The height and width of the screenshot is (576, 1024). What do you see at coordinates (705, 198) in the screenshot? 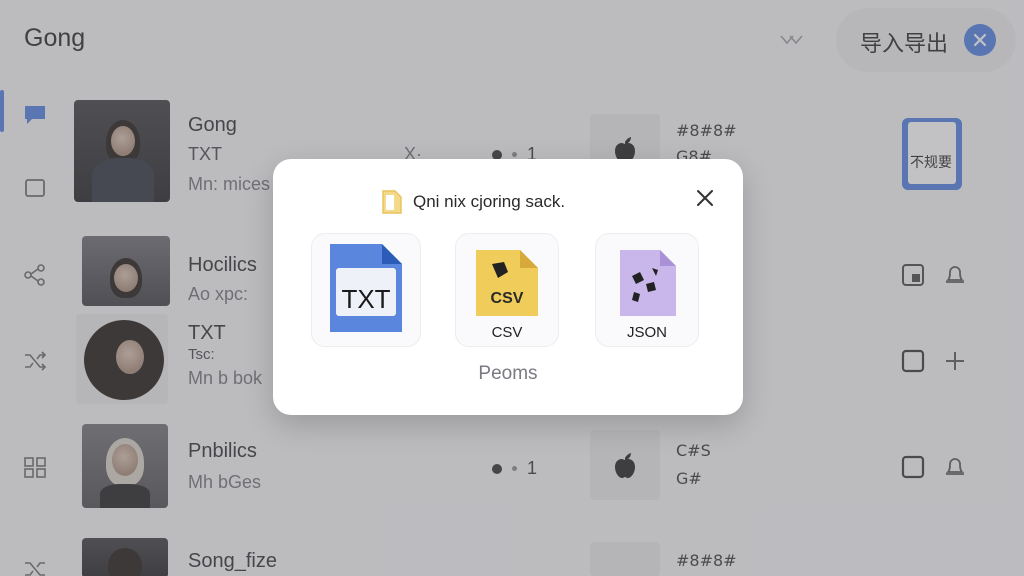
I see `close-icon` at bounding box center [705, 198].